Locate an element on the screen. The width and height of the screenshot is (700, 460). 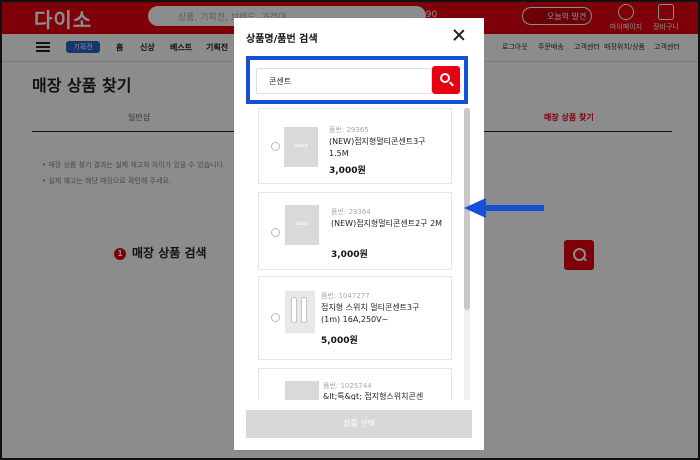
close-icon is located at coordinates (459, 35).